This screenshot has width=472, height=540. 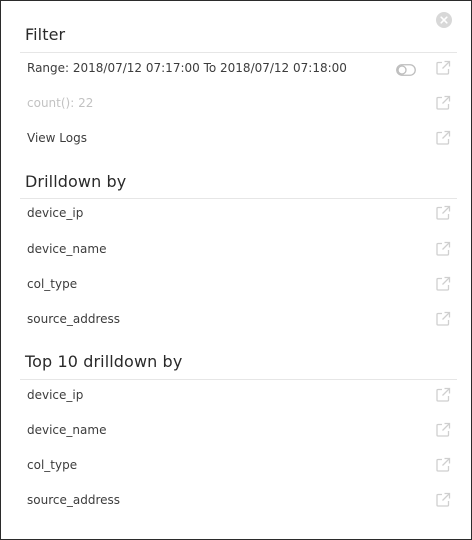 What do you see at coordinates (444, 20) in the screenshot?
I see `close-icon` at bounding box center [444, 20].